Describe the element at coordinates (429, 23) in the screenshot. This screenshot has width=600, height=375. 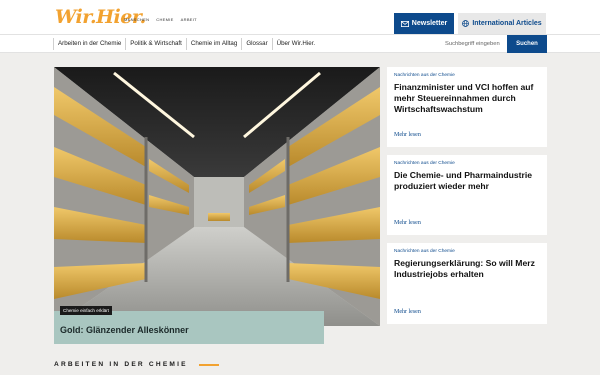
I see `newsletter-label: Newsletter` at that location.